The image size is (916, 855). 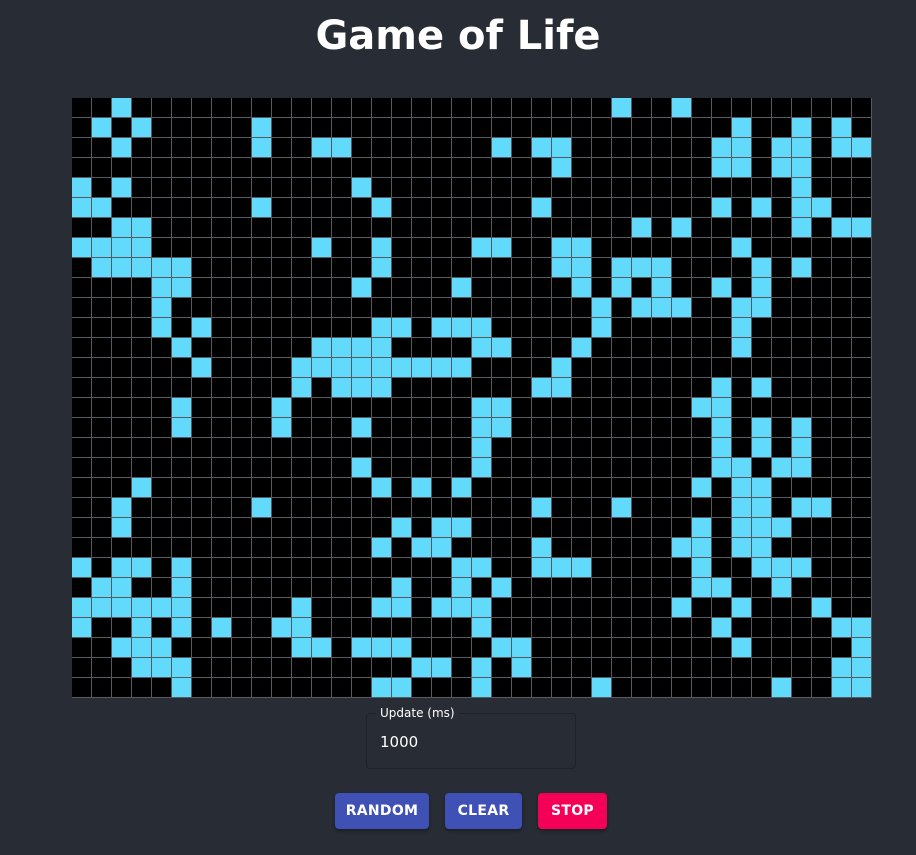 What do you see at coordinates (470, 742) in the screenshot?
I see `update-interval-input` at bounding box center [470, 742].